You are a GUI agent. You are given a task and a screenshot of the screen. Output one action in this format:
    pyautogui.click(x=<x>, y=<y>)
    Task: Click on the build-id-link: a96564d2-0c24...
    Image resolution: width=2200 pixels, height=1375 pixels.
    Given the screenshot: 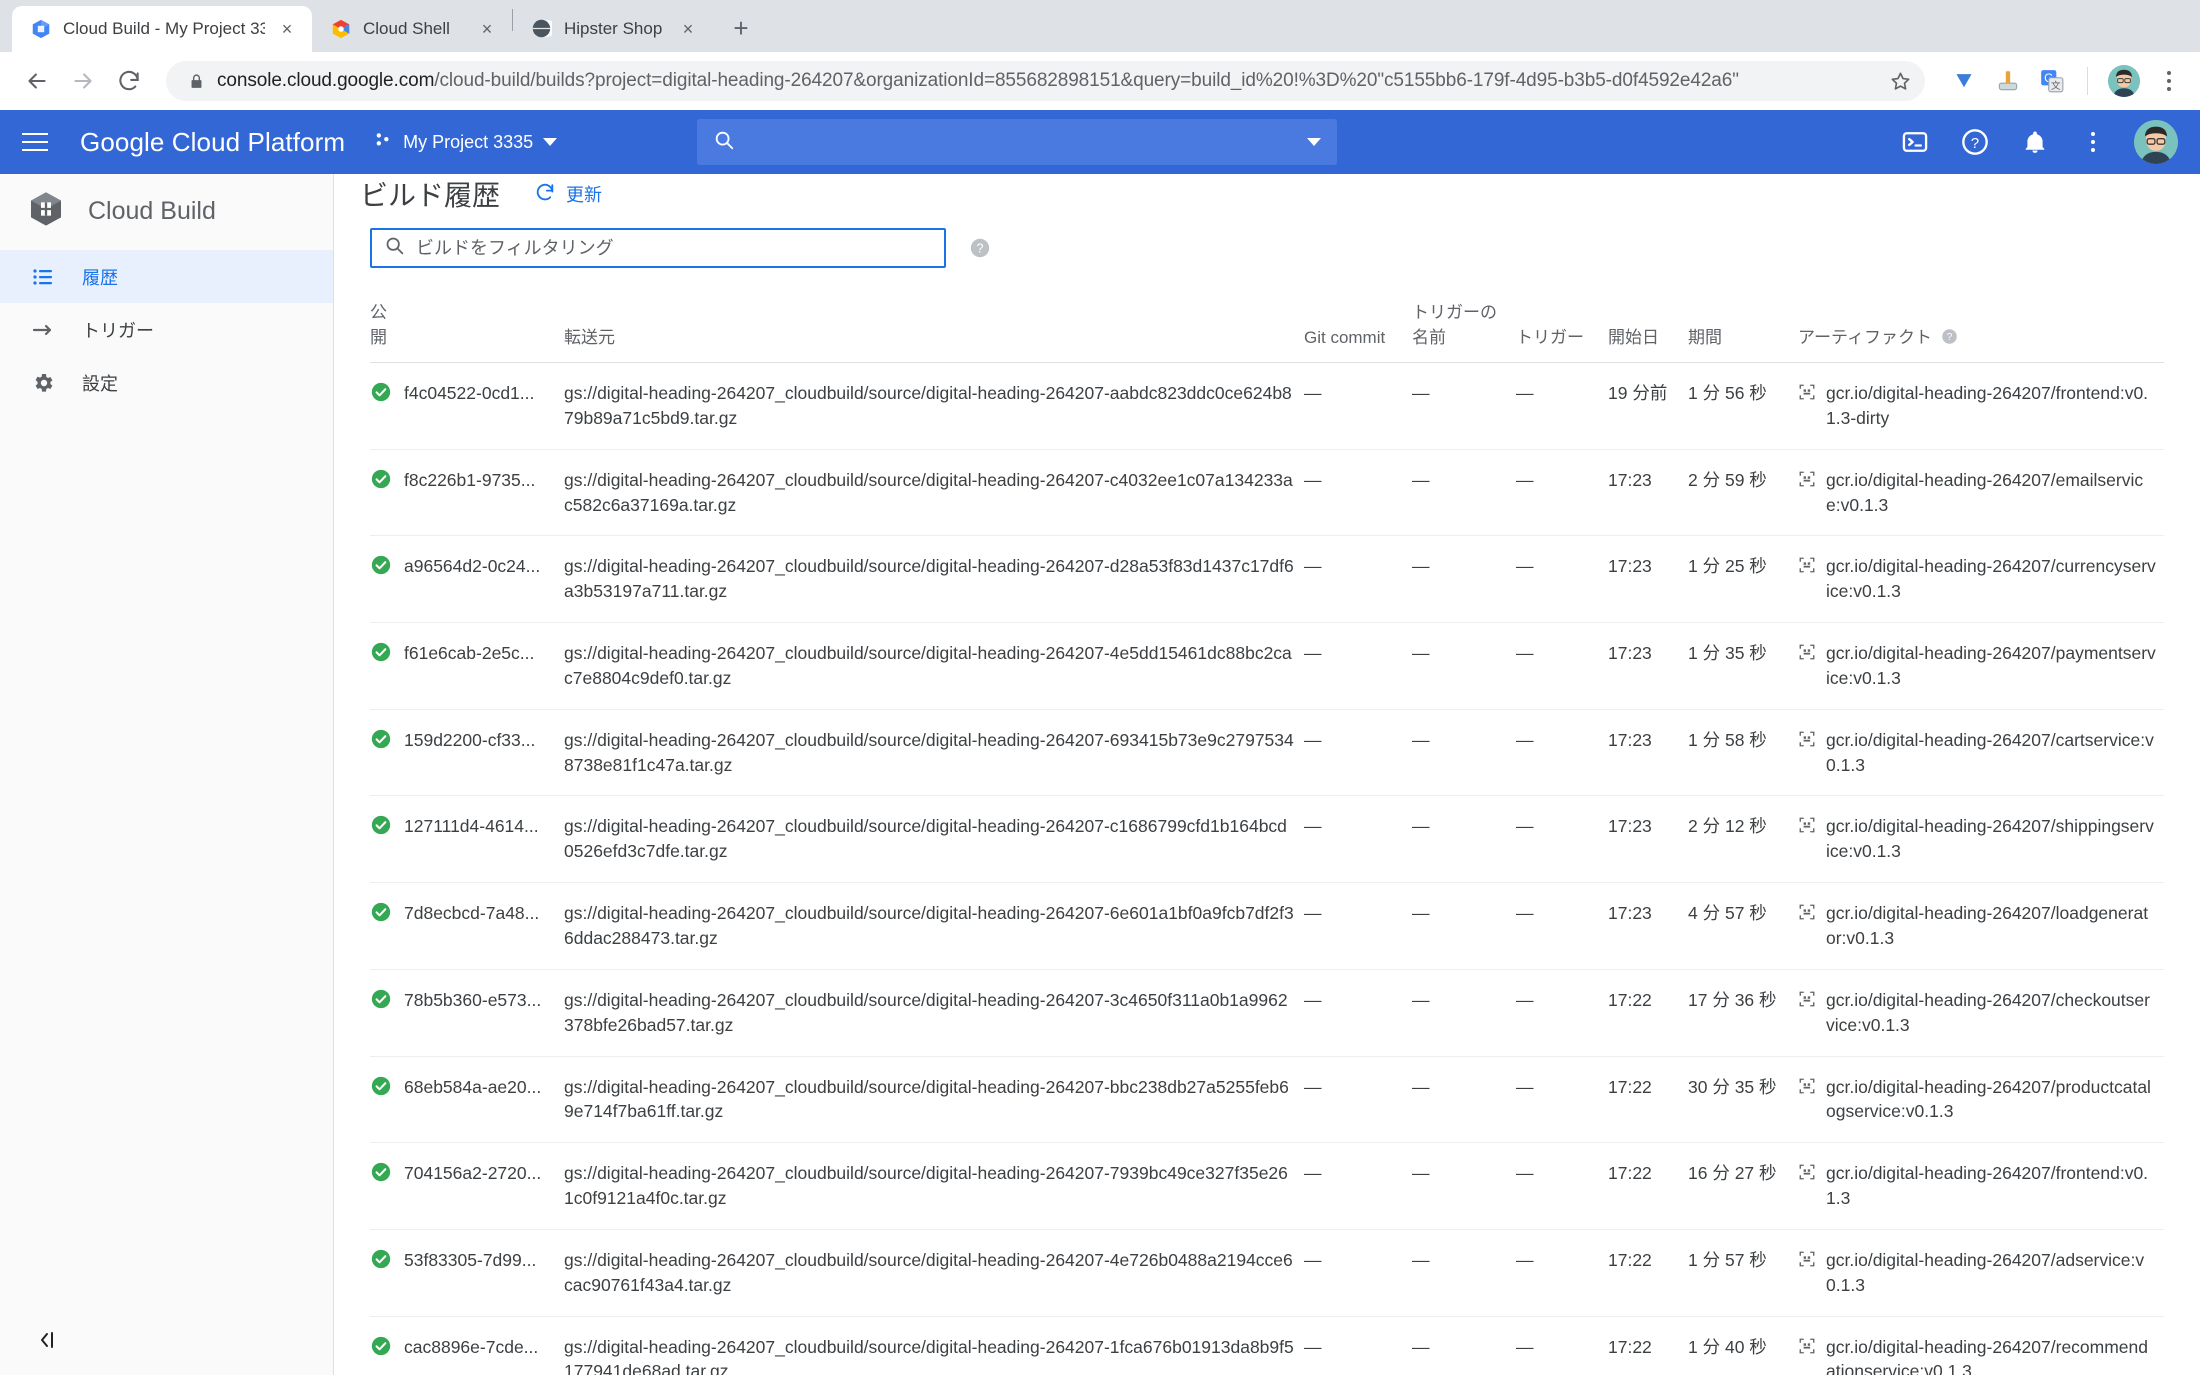 What is the action you would take?
    pyautogui.click(x=484, y=579)
    